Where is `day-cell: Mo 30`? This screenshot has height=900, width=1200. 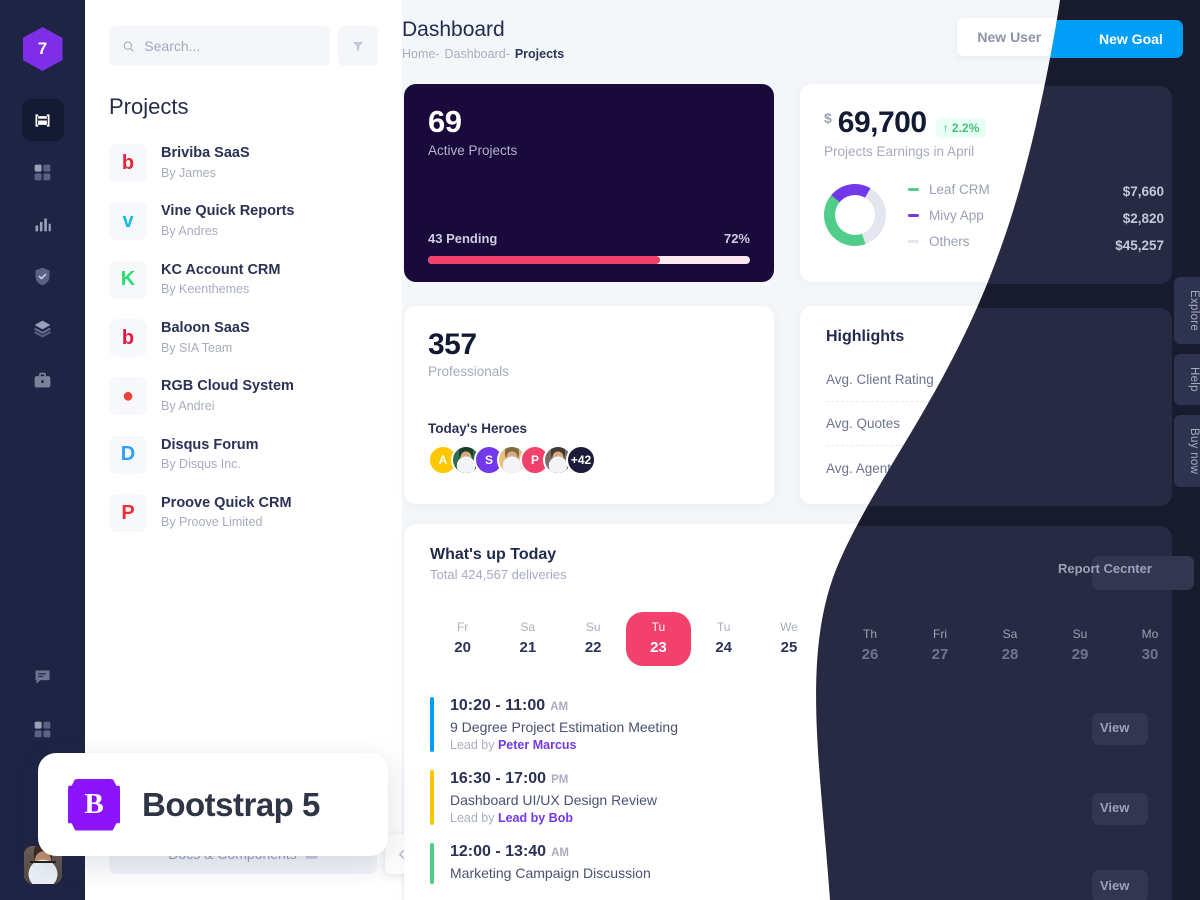
day-cell: Mo 30 is located at coordinates (1115, 639).